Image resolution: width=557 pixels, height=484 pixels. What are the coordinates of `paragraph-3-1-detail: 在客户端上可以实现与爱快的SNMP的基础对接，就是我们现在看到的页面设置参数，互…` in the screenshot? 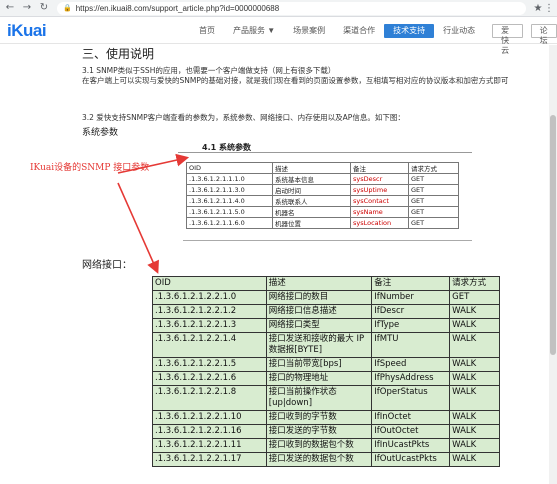 It's located at (295, 80).